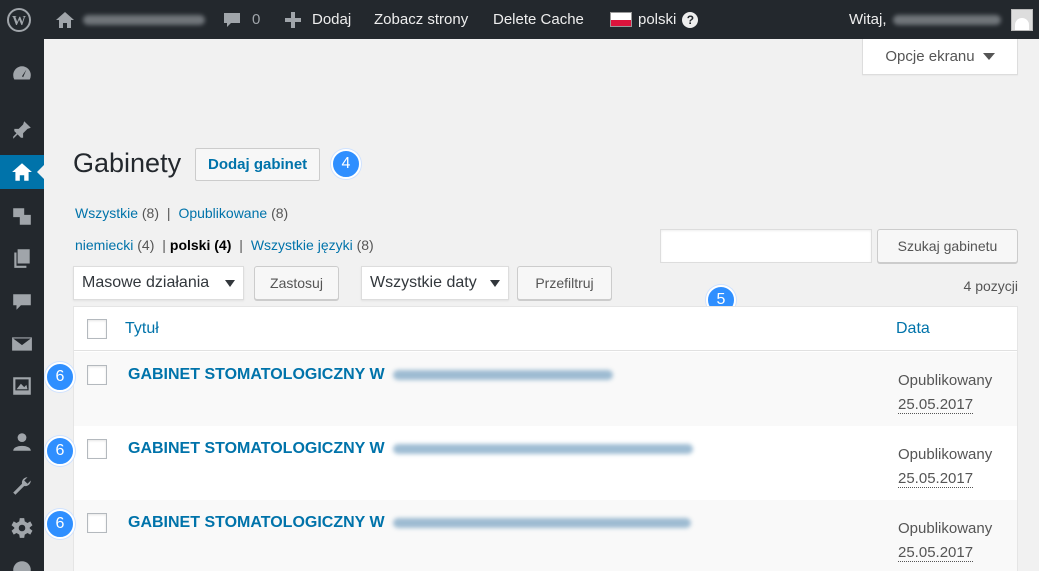 Image resolution: width=1039 pixels, height=571 pixels. I want to click on polish-flag-icon, so click(621, 19).